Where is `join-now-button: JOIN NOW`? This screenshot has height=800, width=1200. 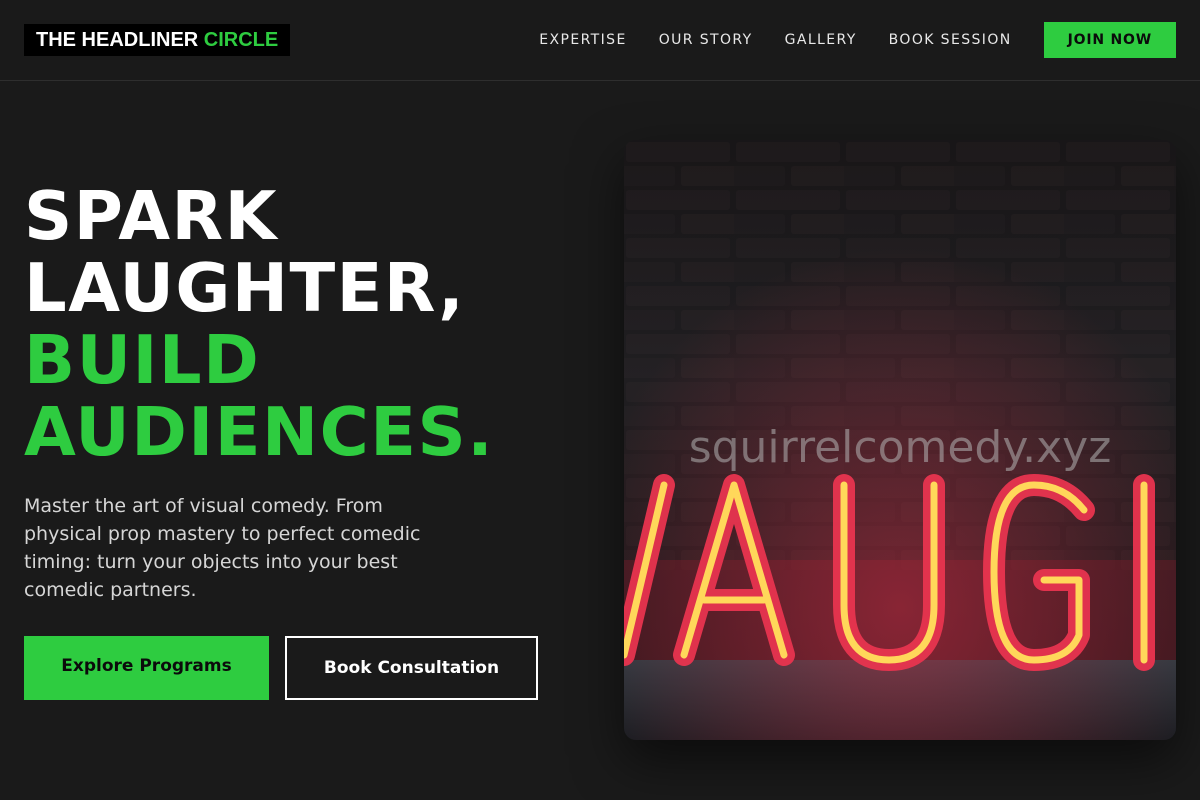
join-now-button: JOIN NOW is located at coordinates (1109, 40).